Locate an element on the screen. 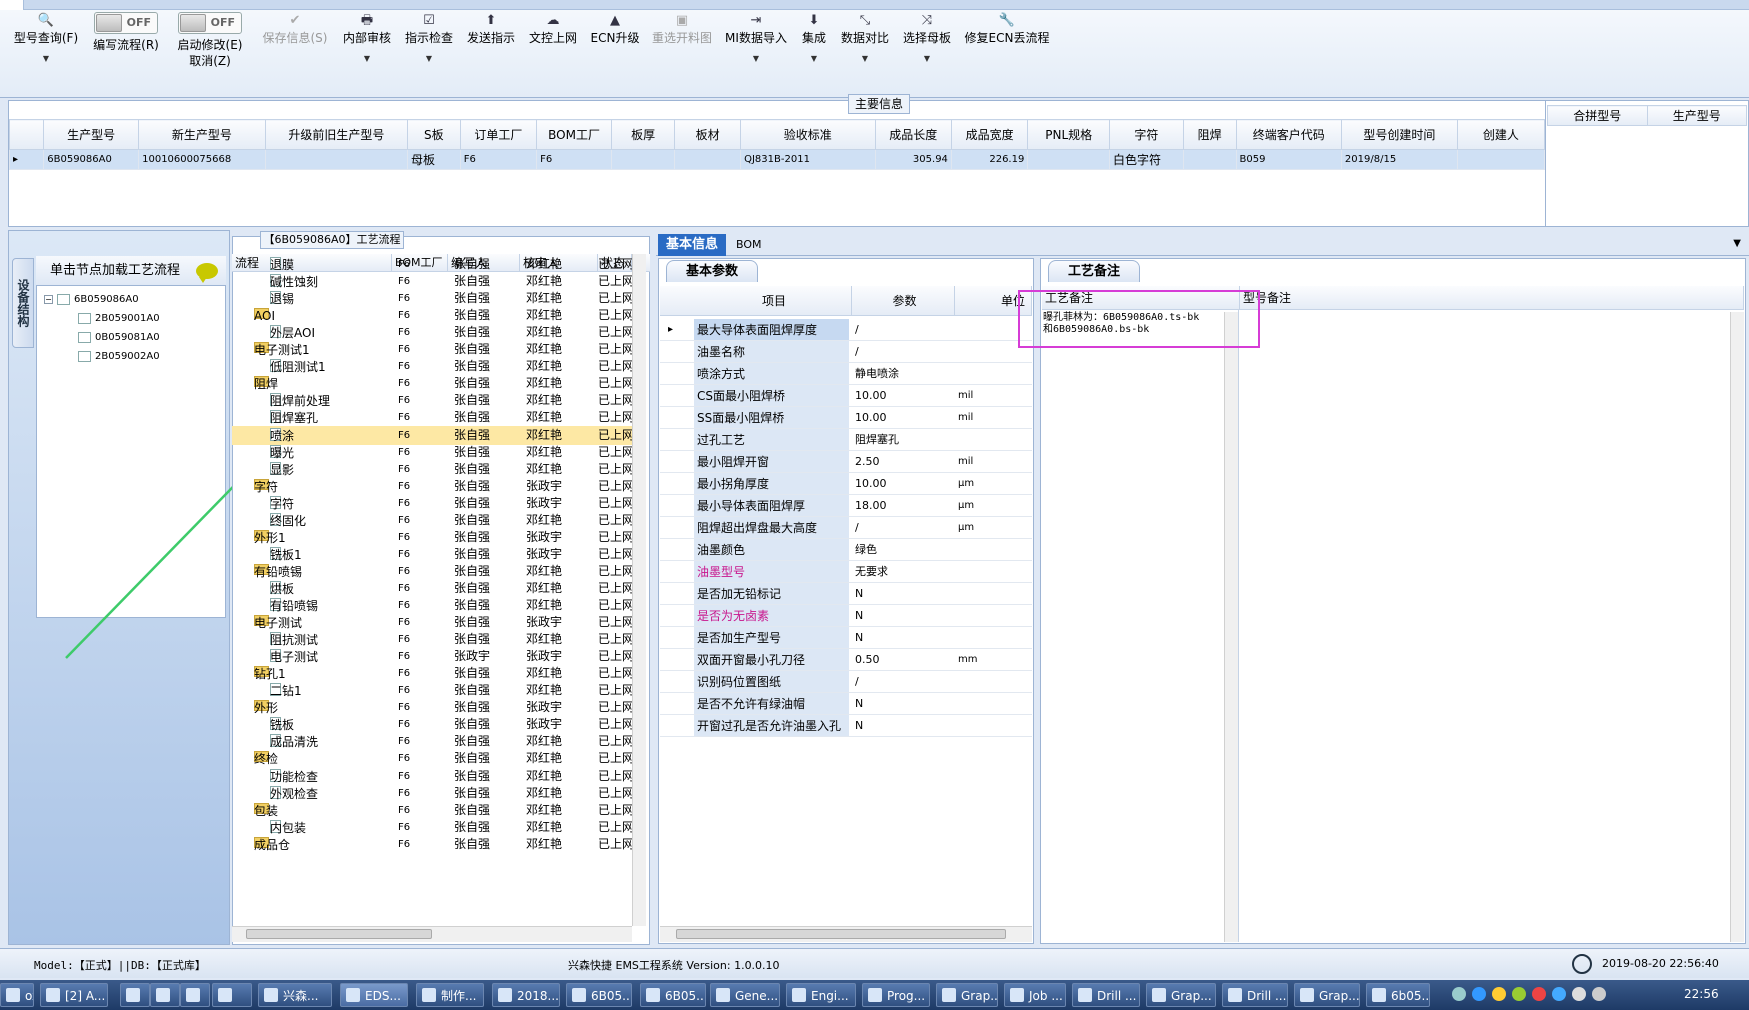  instruction-check-button: ☑ 指示检查 ▼ is located at coordinates (429, 52).